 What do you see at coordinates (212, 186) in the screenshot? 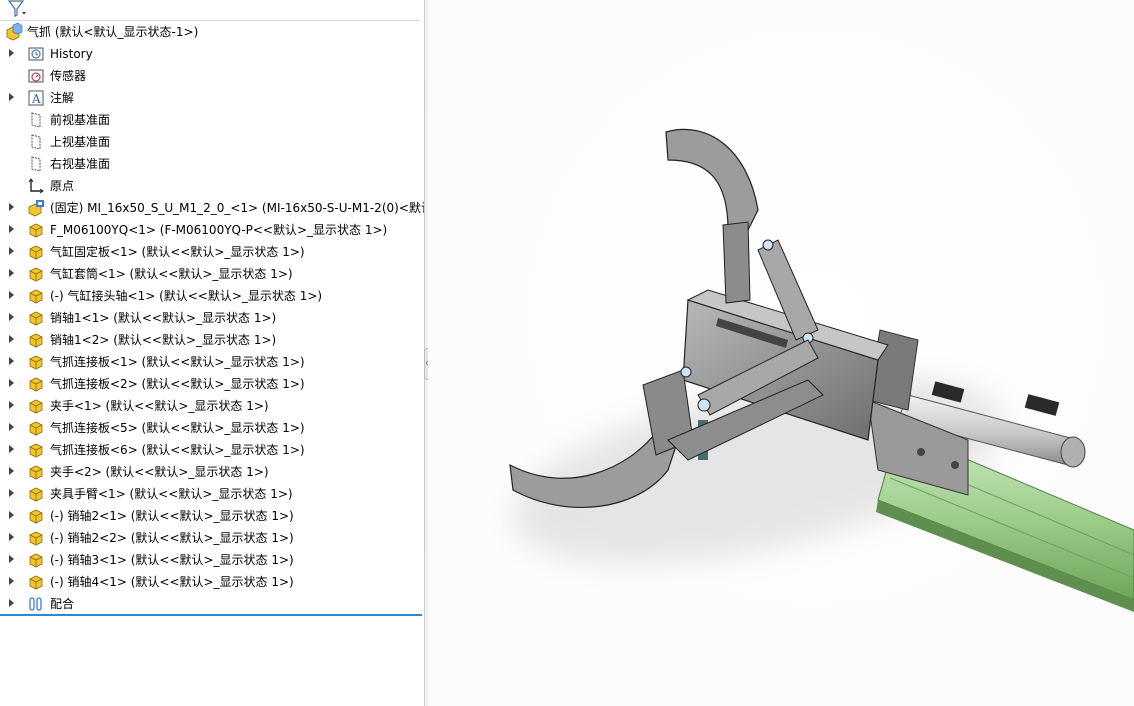
I see `tree-item: 原点` at bounding box center [212, 186].